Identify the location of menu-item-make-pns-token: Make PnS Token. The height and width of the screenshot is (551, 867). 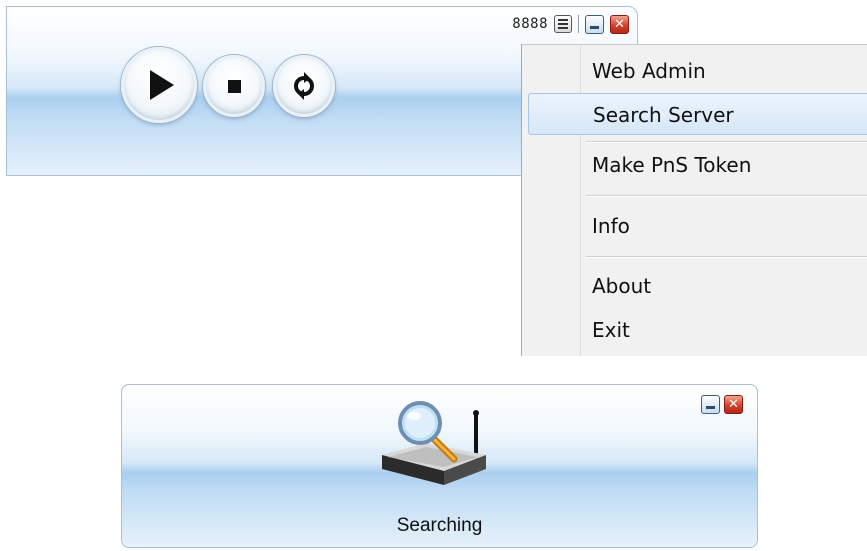
(671, 165).